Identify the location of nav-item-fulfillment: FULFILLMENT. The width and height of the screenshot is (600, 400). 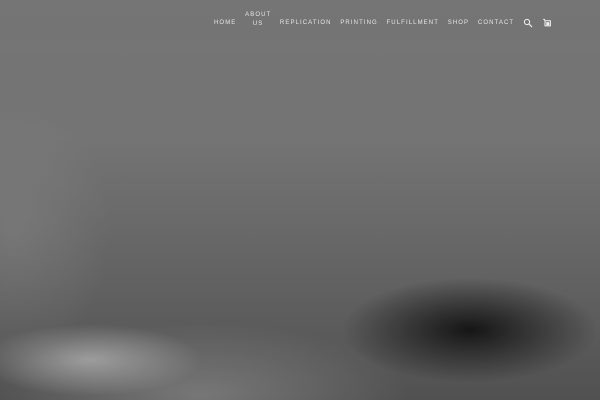
(413, 23).